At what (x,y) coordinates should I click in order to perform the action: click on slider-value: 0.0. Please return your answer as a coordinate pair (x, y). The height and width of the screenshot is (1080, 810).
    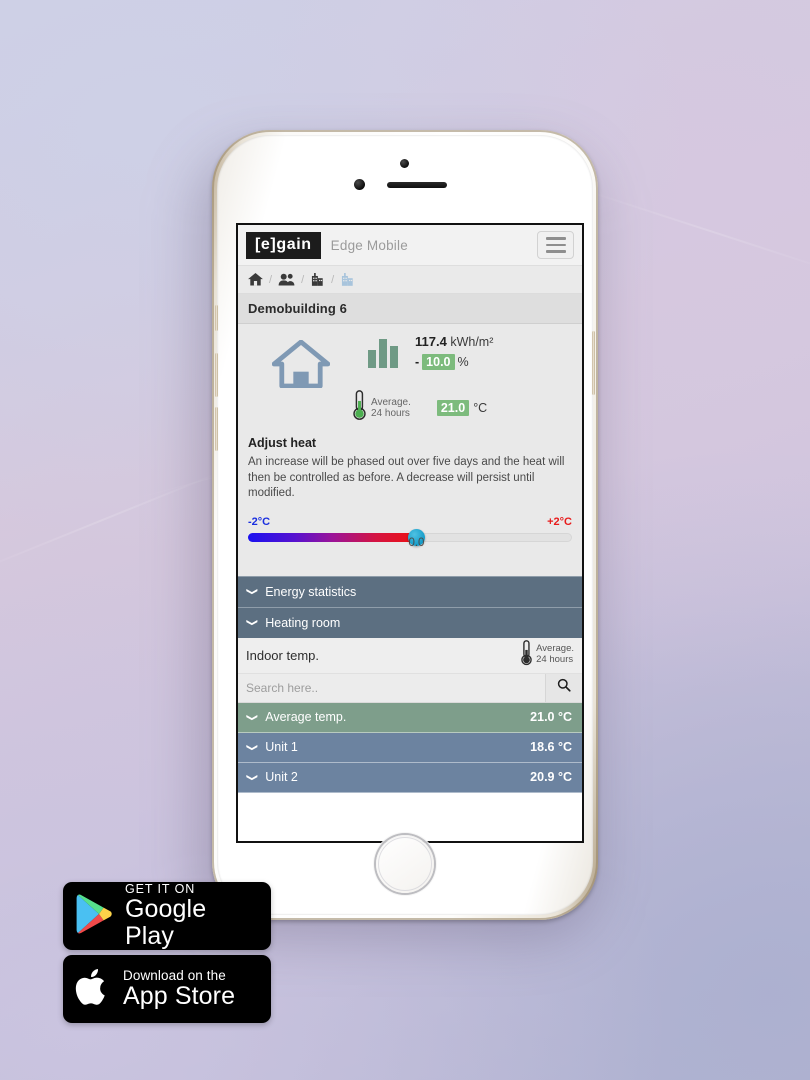
    Looking at the image, I should click on (416, 542).